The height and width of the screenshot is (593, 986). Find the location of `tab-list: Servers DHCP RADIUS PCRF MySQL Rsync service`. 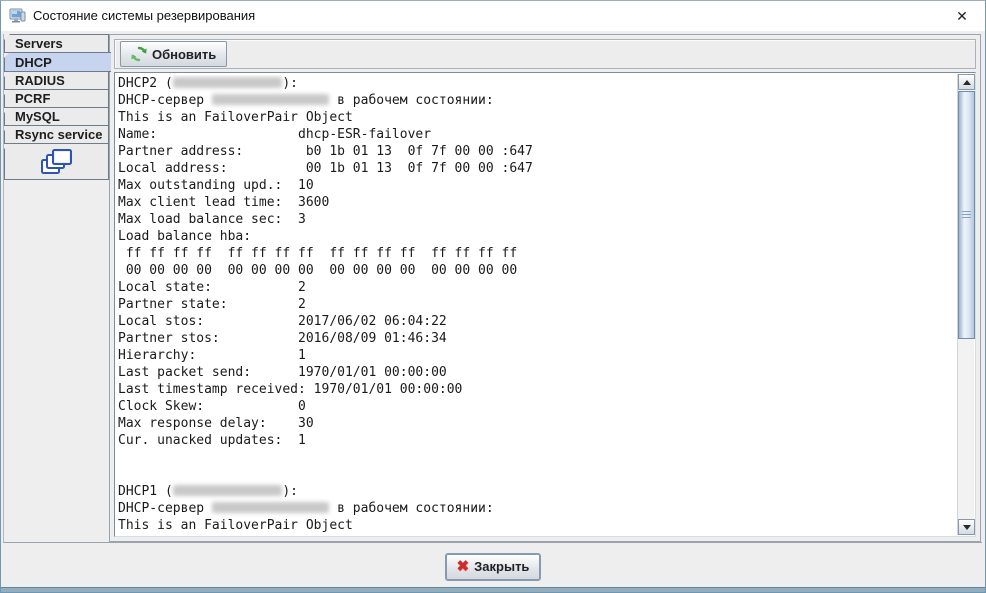

tab-list: Servers DHCP RADIUS PCRF MySQL Rsync service is located at coordinates (57, 107).